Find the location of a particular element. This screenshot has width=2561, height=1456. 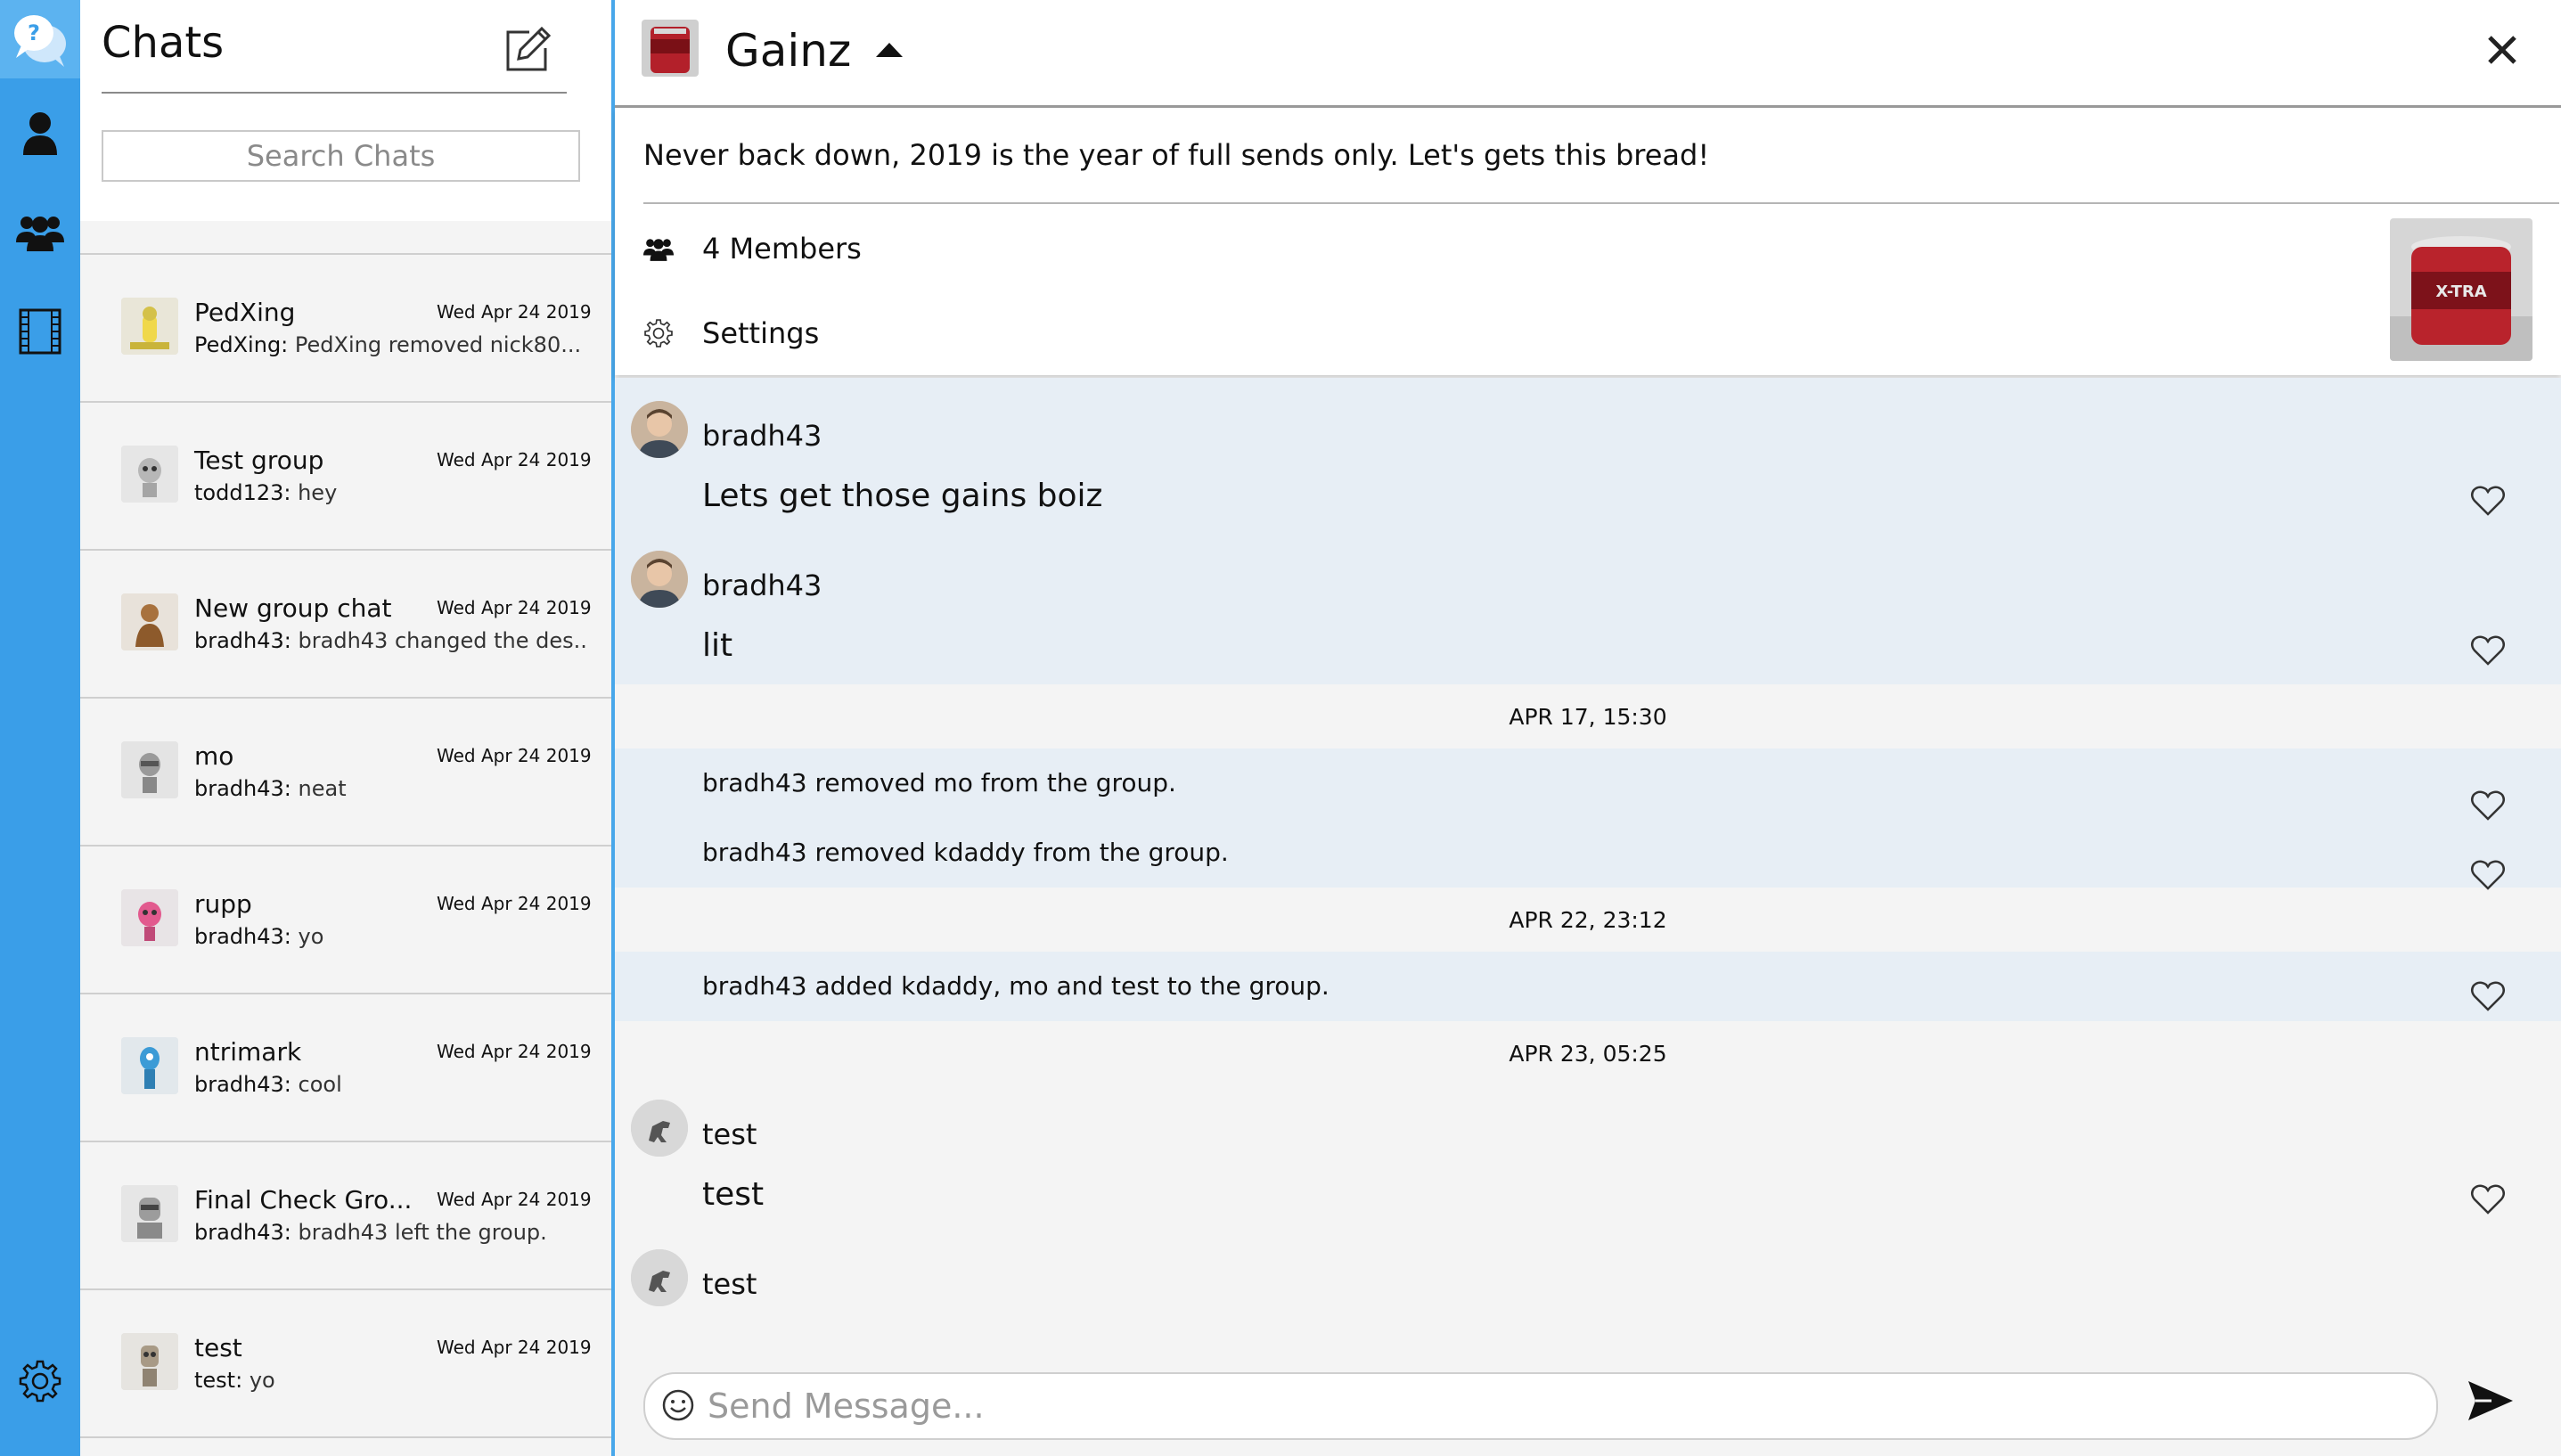

person-icon is located at coordinates (40, 133).